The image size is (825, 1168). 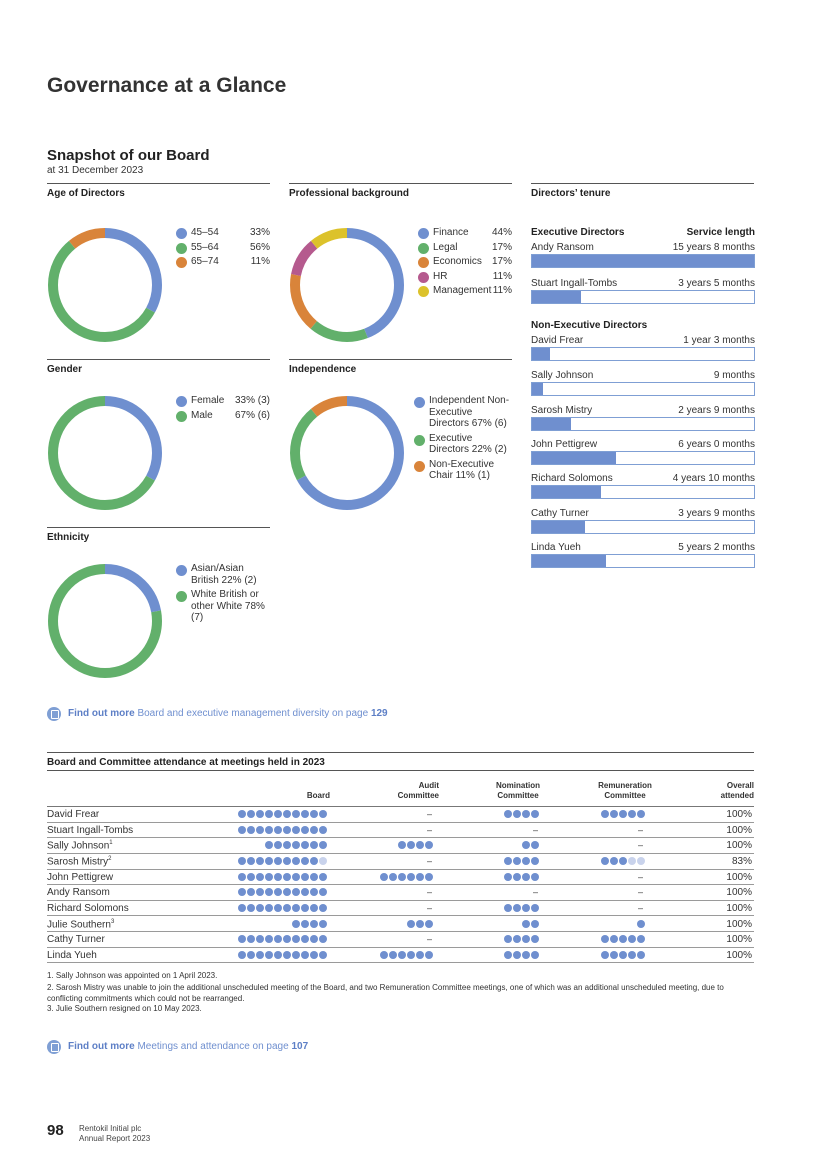 I want to click on nomination-dots, so click(x=521, y=939).